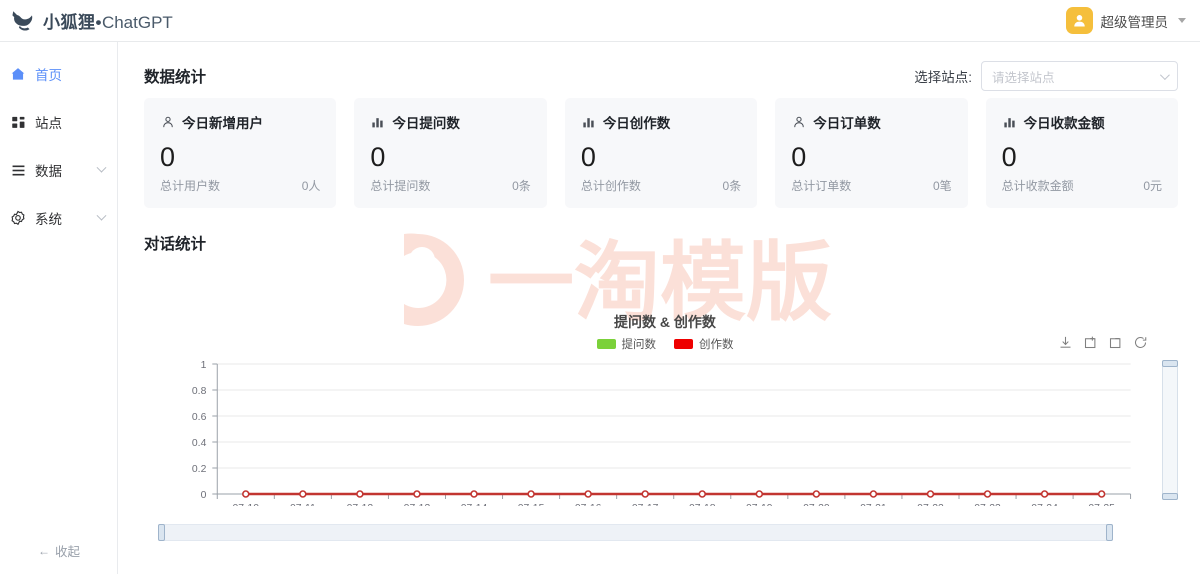 The image size is (1200, 574). Describe the element at coordinates (816, 504) in the screenshot. I see `x-tick-label: 07-20` at that location.